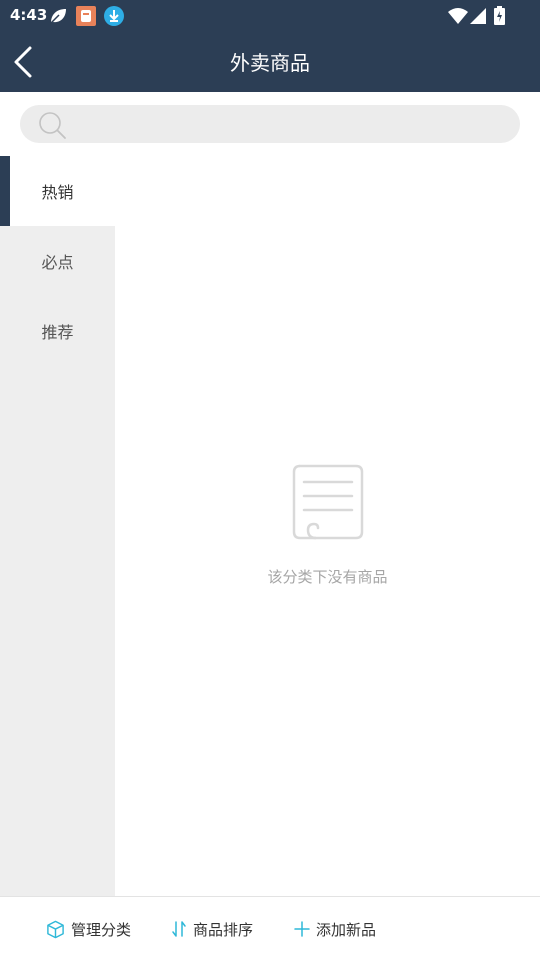 This screenshot has height=960, width=540. I want to click on sidebar-item-must-order: 必点, so click(57, 261).